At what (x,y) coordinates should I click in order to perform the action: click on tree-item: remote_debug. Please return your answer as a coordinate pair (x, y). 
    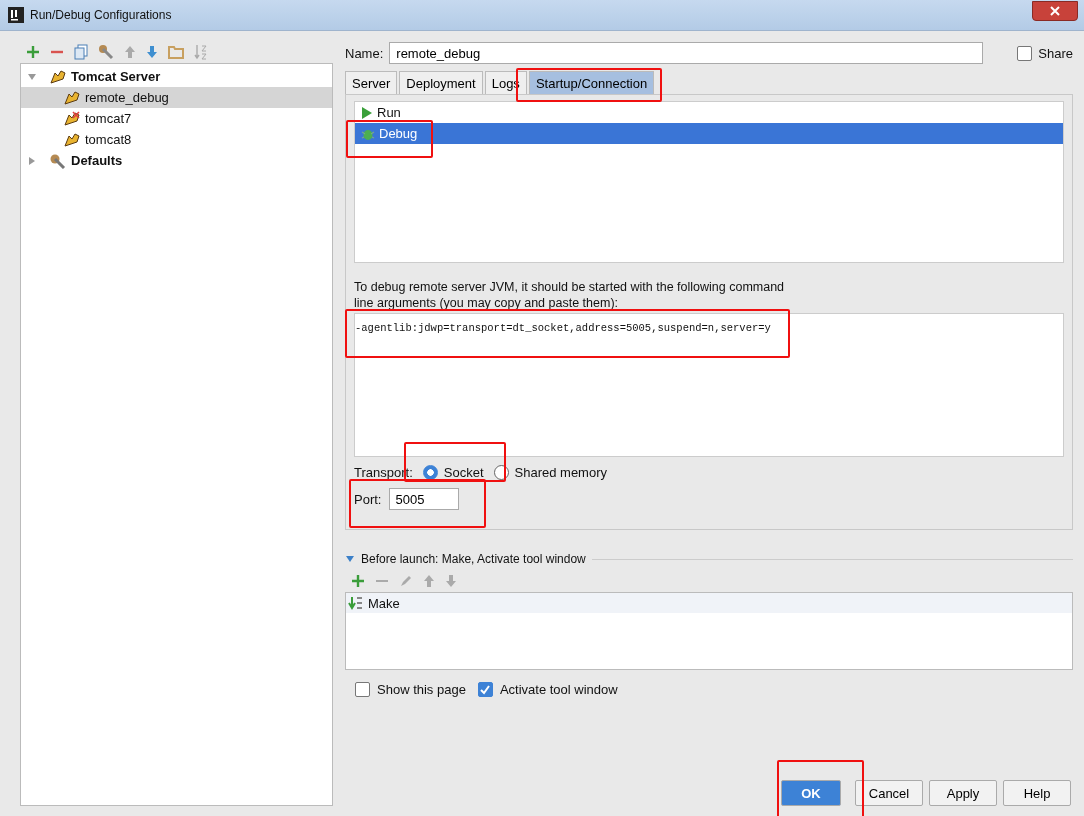
    Looking at the image, I should click on (176, 97).